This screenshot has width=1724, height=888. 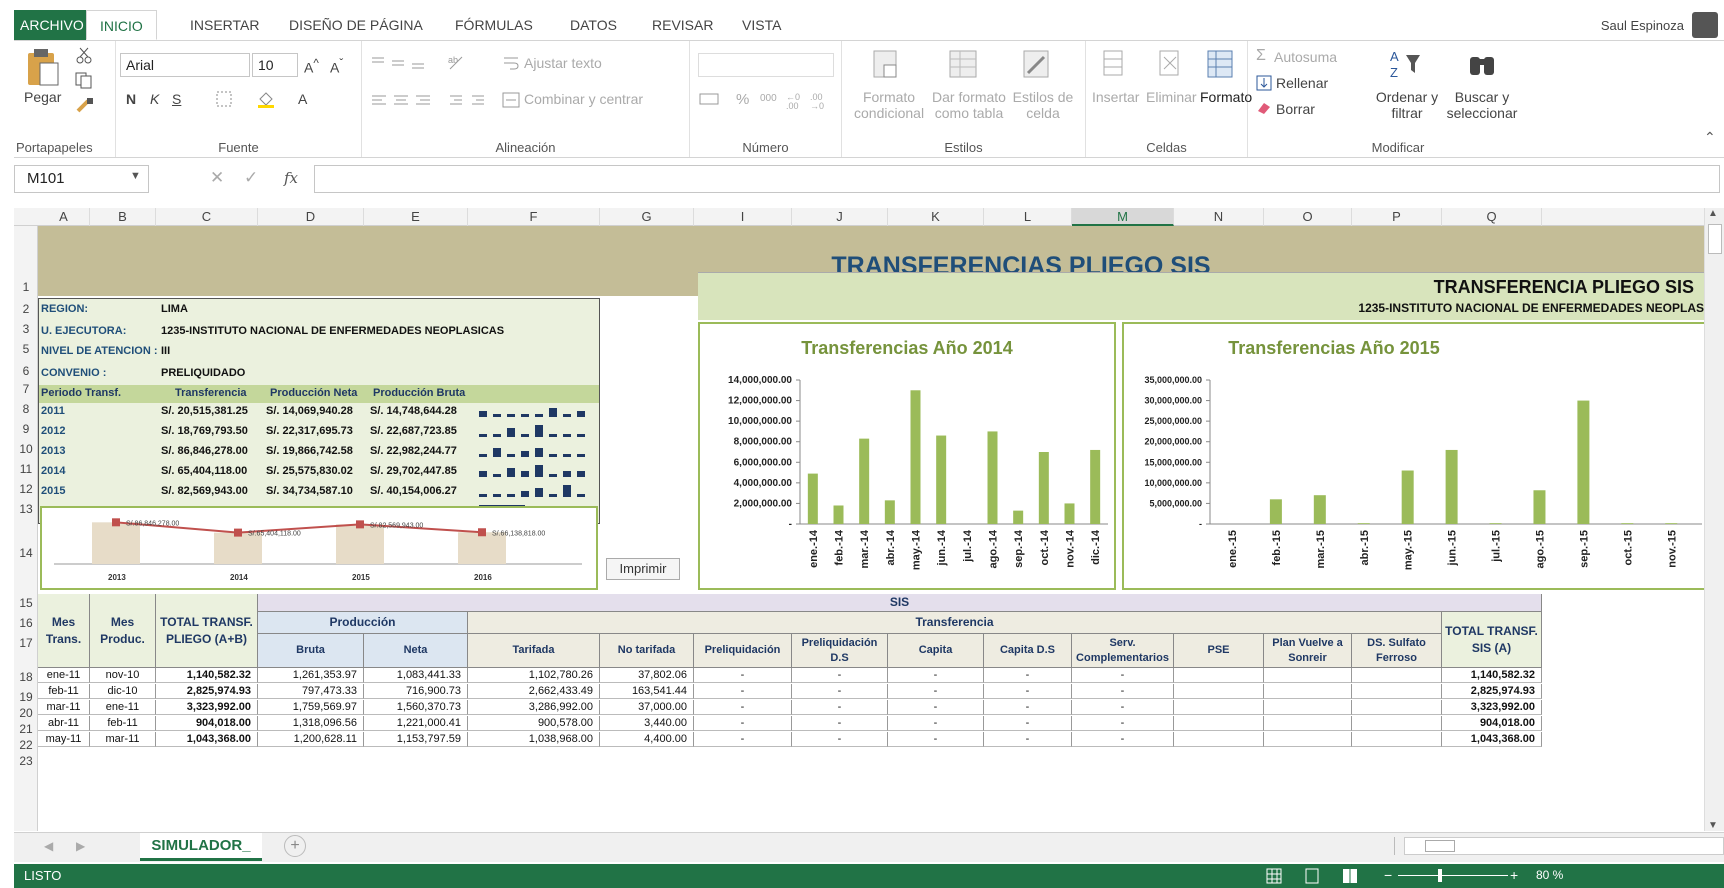 I want to click on next-sheet-icon: ▶, so click(x=80, y=846).